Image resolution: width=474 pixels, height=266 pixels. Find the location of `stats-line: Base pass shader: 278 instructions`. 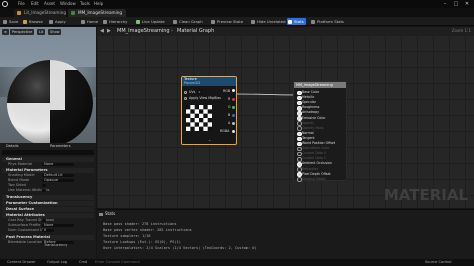

stats-line: Base pass shader: 278 instructions is located at coordinates (140, 224).